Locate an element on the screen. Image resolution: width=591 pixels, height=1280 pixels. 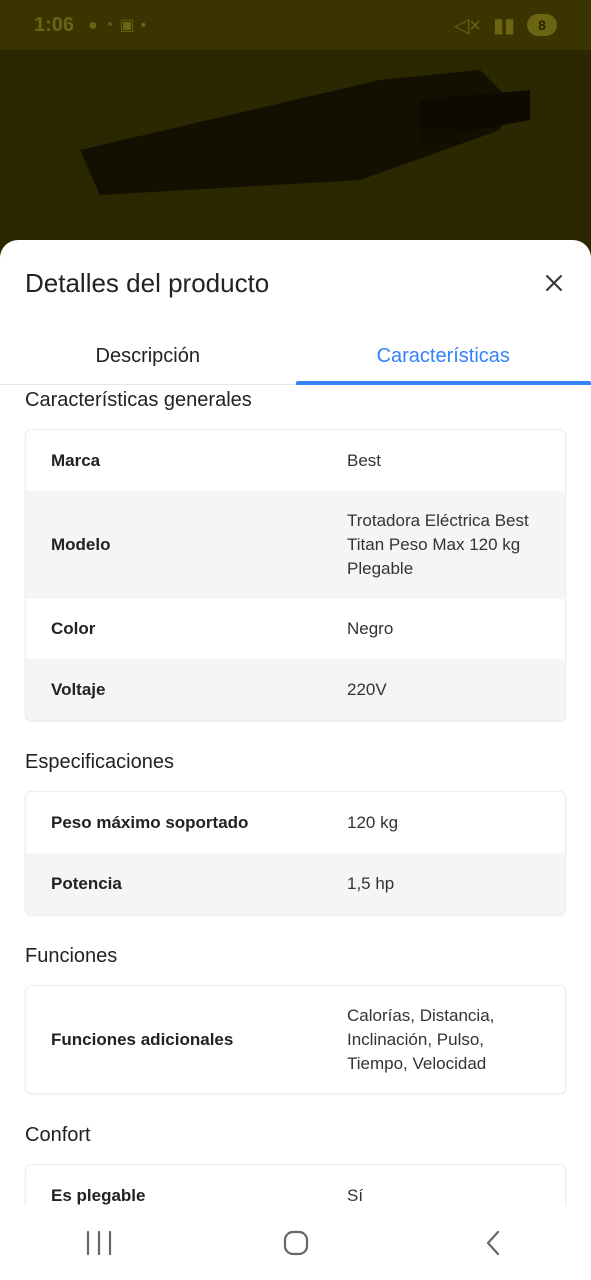
status-icons: ●◔▣• is located at coordinates (120, 25).